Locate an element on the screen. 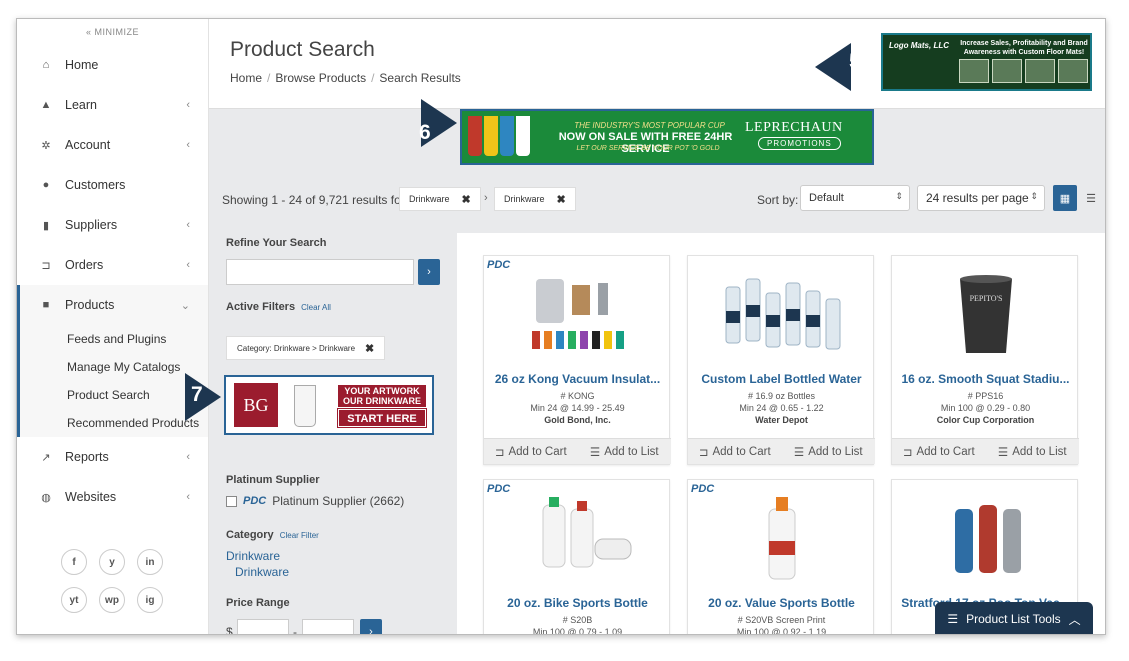  sidebar-item-home: ⌂ Home is located at coordinates (112, 65).